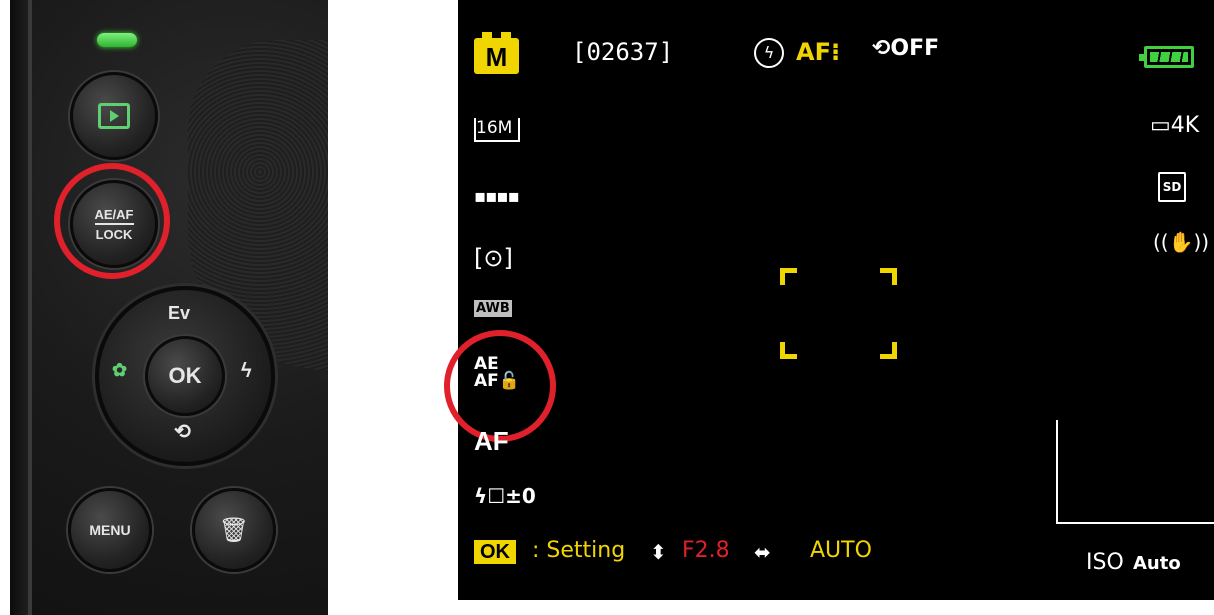 The image size is (1214, 615). I want to click on playback-icon, so click(114, 116).